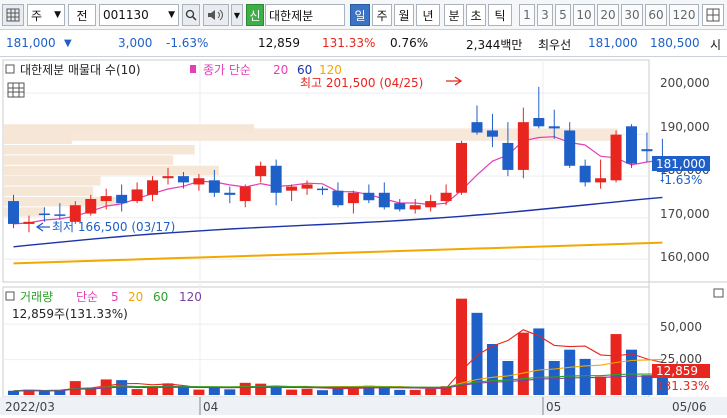  What do you see at coordinates (280, 70) in the screenshot?
I see `ma20-label: 20` at bounding box center [280, 70].